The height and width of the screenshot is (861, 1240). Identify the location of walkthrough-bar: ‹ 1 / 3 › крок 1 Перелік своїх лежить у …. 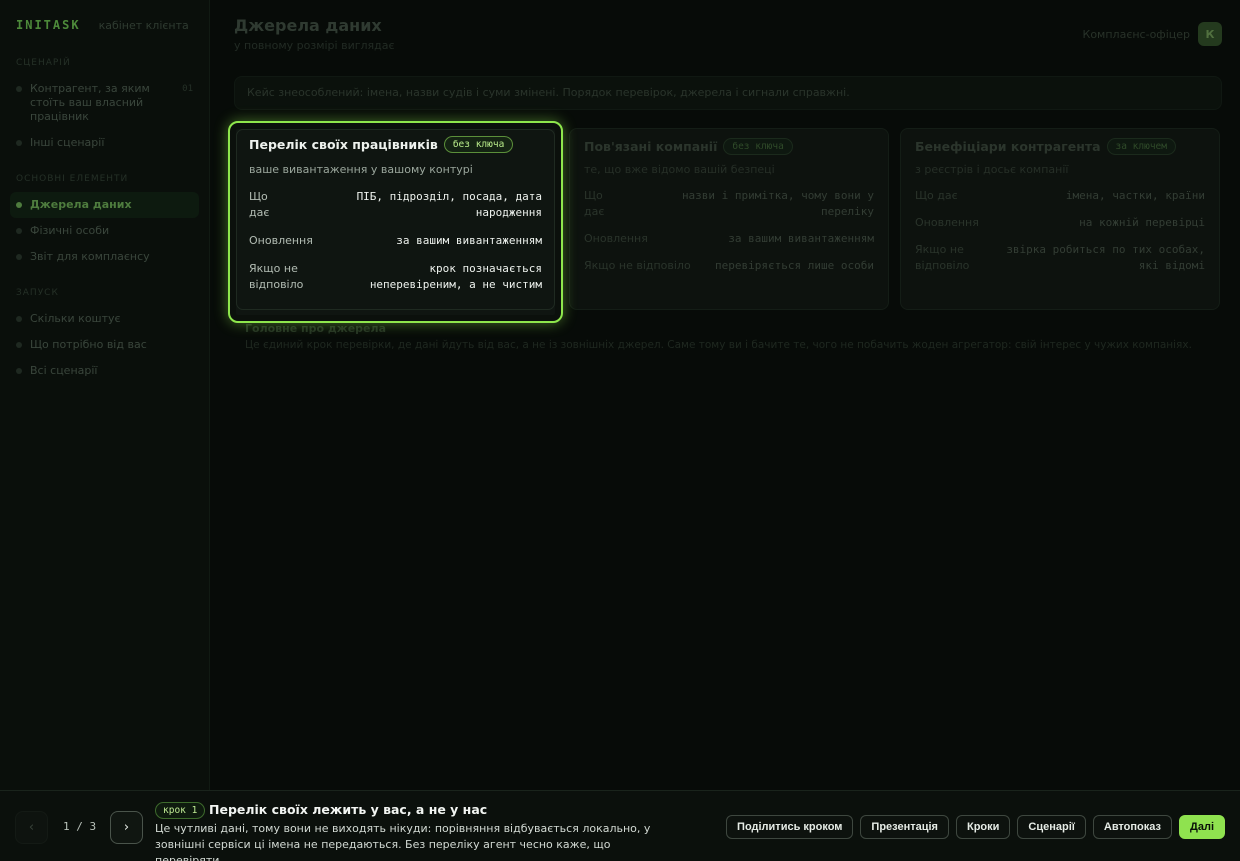
(620, 825).